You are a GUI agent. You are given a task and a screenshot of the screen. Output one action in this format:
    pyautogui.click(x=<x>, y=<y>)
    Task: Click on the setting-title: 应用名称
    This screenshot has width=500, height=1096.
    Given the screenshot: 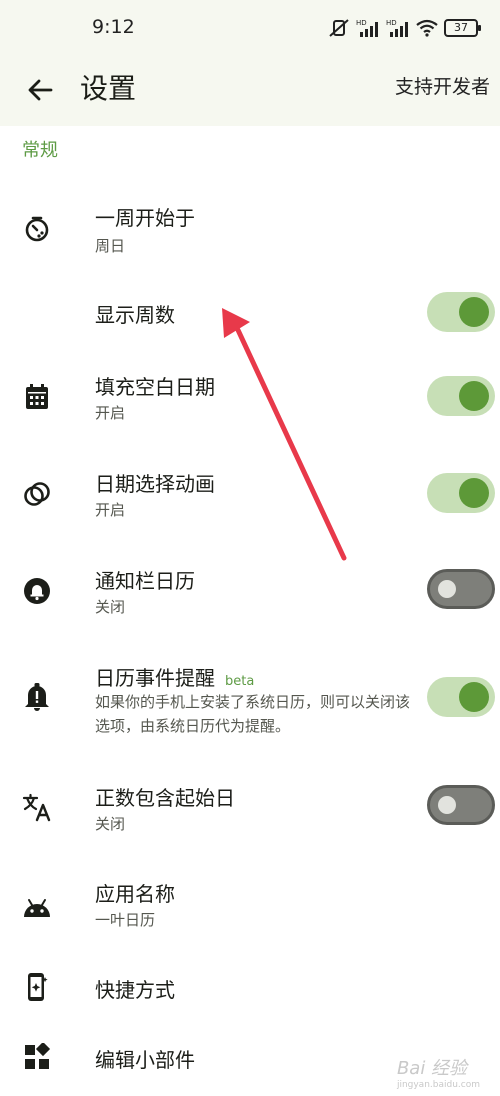 What is the action you would take?
    pyautogui.click(x=135, y=894)
    